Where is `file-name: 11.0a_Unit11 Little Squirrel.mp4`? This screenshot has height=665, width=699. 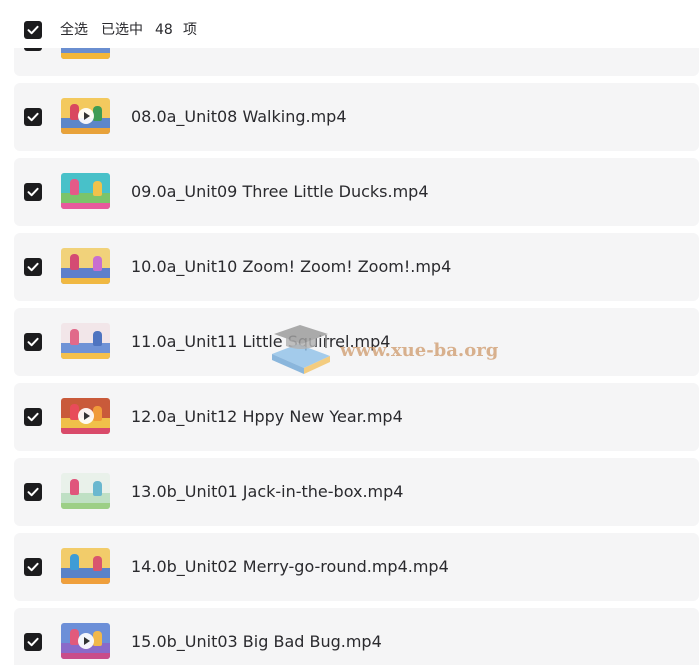
file-name: 11.0a_Unit11 Little Squirrel.mp4 is located at coordinates (261, 341).